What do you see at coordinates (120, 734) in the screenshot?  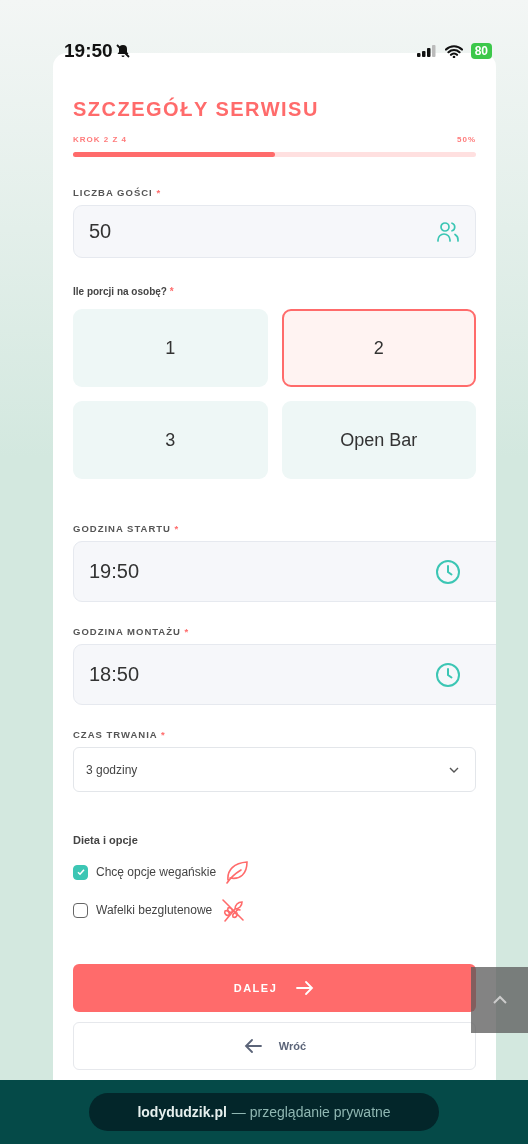 I see `field-label: CZAS TRWANIA *` at bounding box center [120, 734].